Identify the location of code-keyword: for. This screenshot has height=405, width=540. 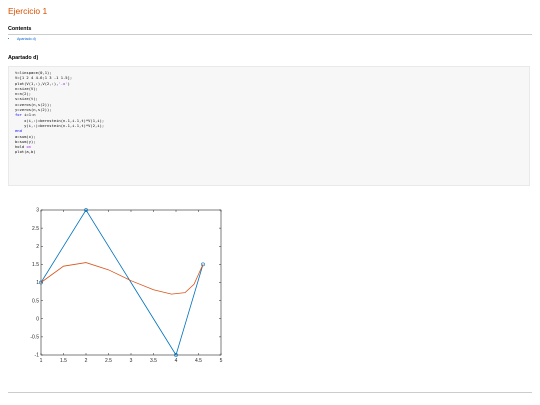
(18, 115).